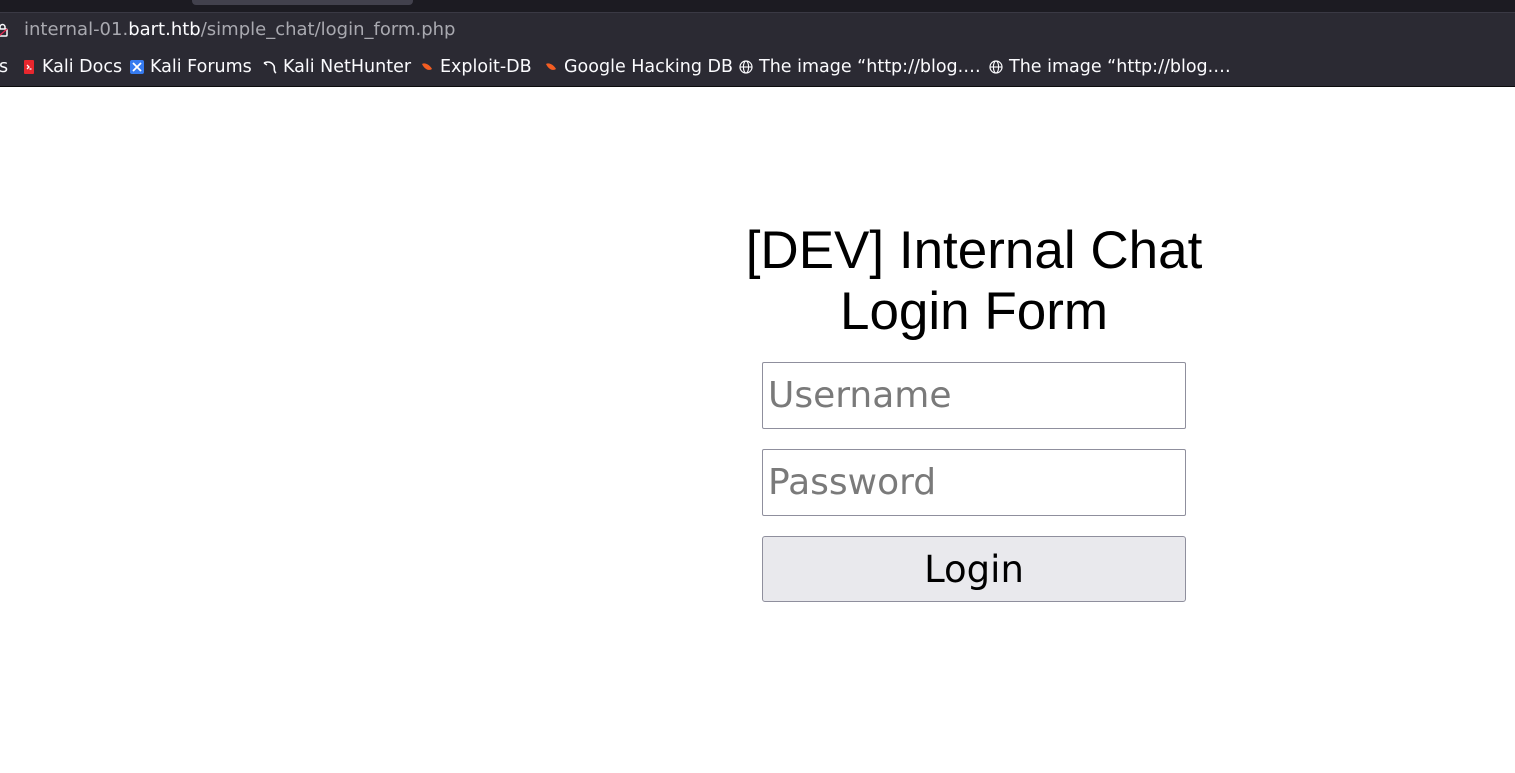 This screenshot has height=773, width=1515. I want to click on bookmark-label: Kali Forums, so click(201, 67).